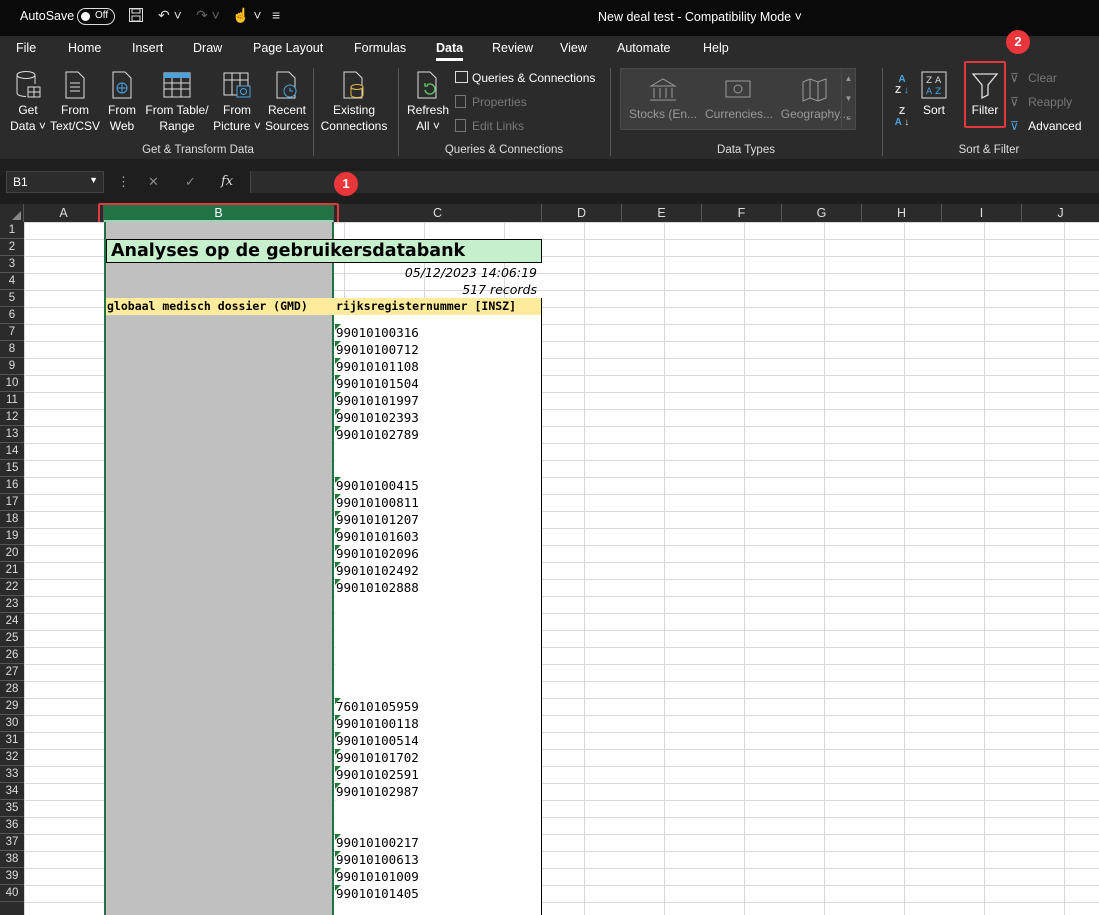 This screenshot has height=915, width=1099. What do you see at coordinates (573, 48) in the screenshot?
I see `tab-view: View` at bounding box center [573, 48].